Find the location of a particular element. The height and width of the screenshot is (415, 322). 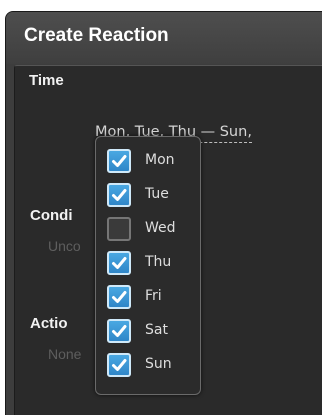

conditions-label: Condi is located at coordinates (51, 215).